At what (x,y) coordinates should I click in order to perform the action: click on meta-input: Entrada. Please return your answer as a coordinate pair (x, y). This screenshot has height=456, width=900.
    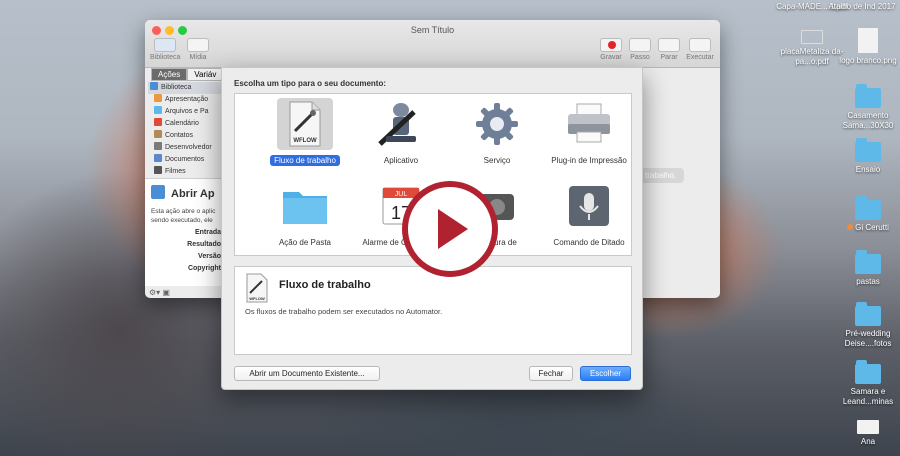
    Looking at the image, I should click on (207, 232).